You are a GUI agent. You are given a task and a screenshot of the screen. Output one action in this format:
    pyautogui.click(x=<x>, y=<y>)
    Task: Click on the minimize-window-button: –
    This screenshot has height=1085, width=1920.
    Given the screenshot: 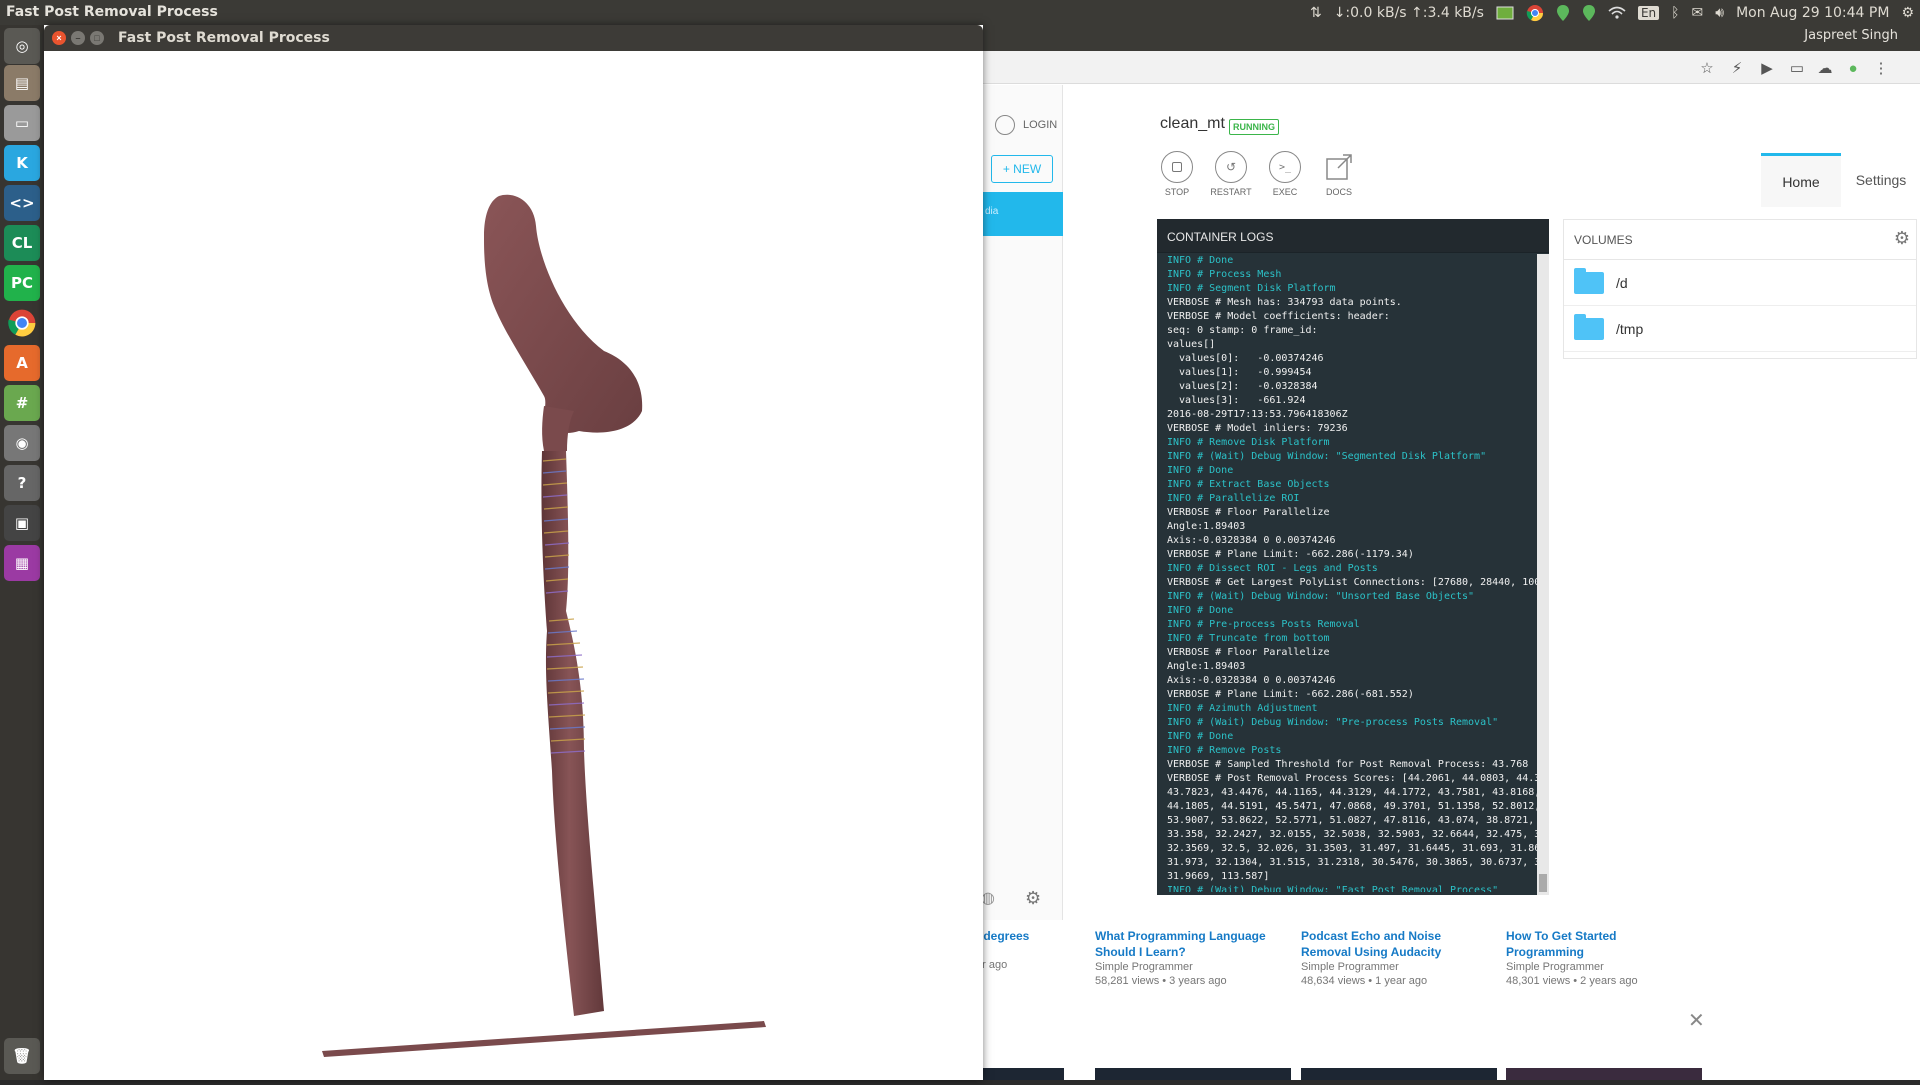 What is the action you would take?
    pyautogui.click(x=78, y=38)
    